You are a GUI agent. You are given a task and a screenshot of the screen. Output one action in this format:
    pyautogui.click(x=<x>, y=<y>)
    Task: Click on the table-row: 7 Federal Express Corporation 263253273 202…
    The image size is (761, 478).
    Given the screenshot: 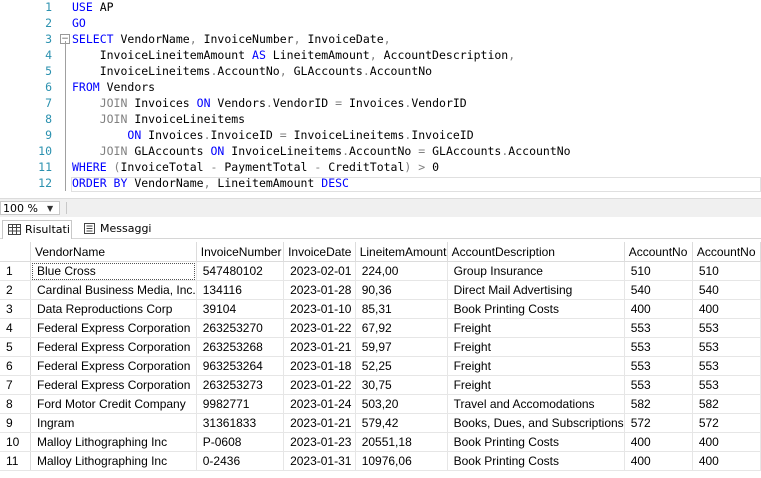 What is the action you would take?
    pyautogui.click(x=380, y=385)
    